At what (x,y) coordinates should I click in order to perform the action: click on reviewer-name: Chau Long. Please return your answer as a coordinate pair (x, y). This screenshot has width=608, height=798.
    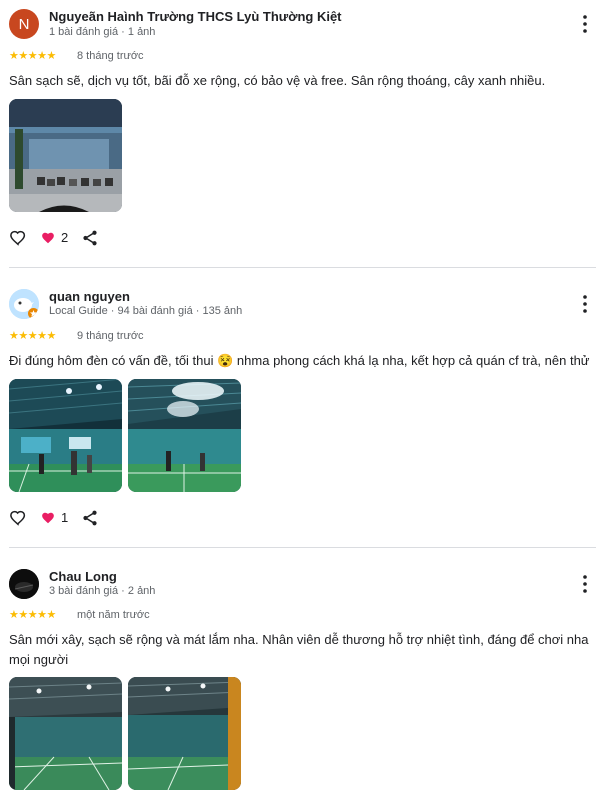
    Looking at the image, I should click on (83, 576).